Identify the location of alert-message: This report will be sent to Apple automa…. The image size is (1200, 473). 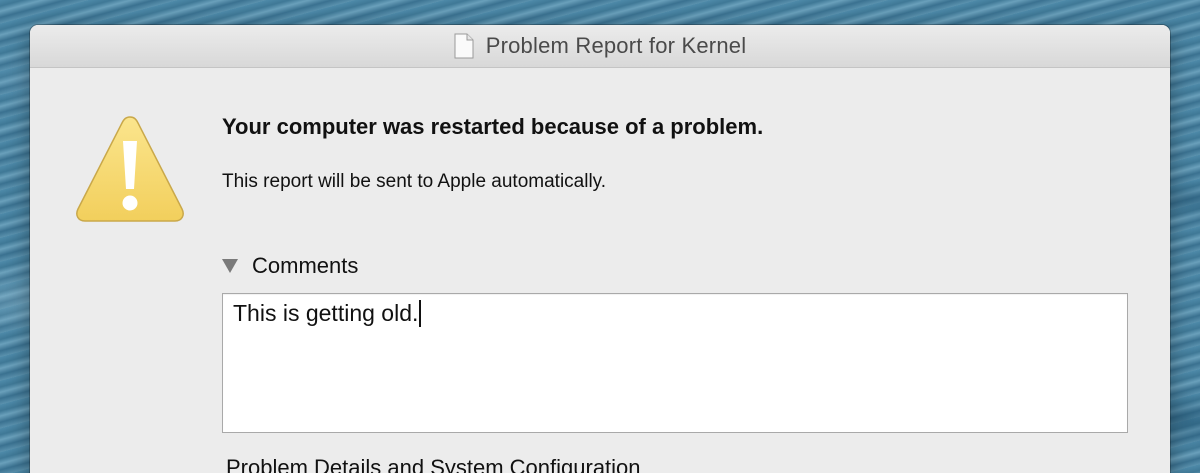
(414, 181).